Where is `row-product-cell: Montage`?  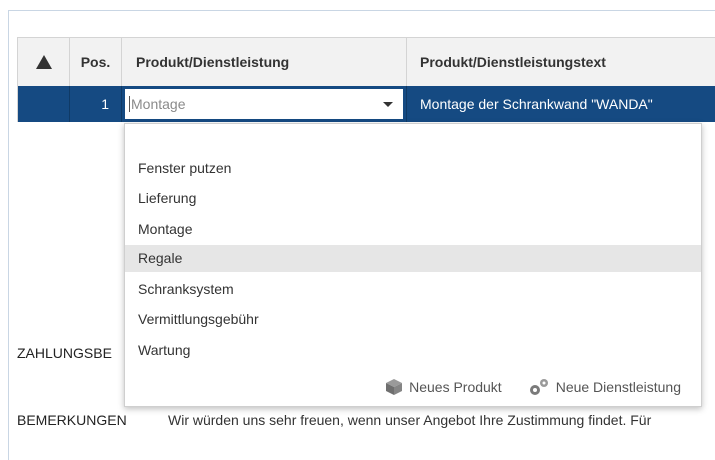
row-product-cell: Montage is located at coordinates (264, 104).